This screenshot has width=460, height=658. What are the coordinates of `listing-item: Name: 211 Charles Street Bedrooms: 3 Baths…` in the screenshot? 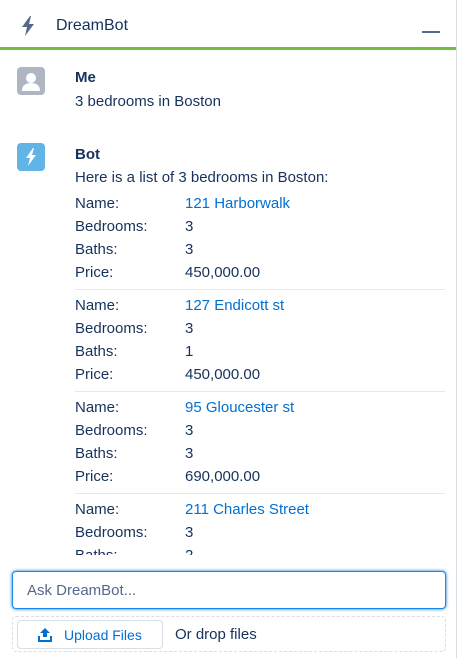 It's located at (260, 528).